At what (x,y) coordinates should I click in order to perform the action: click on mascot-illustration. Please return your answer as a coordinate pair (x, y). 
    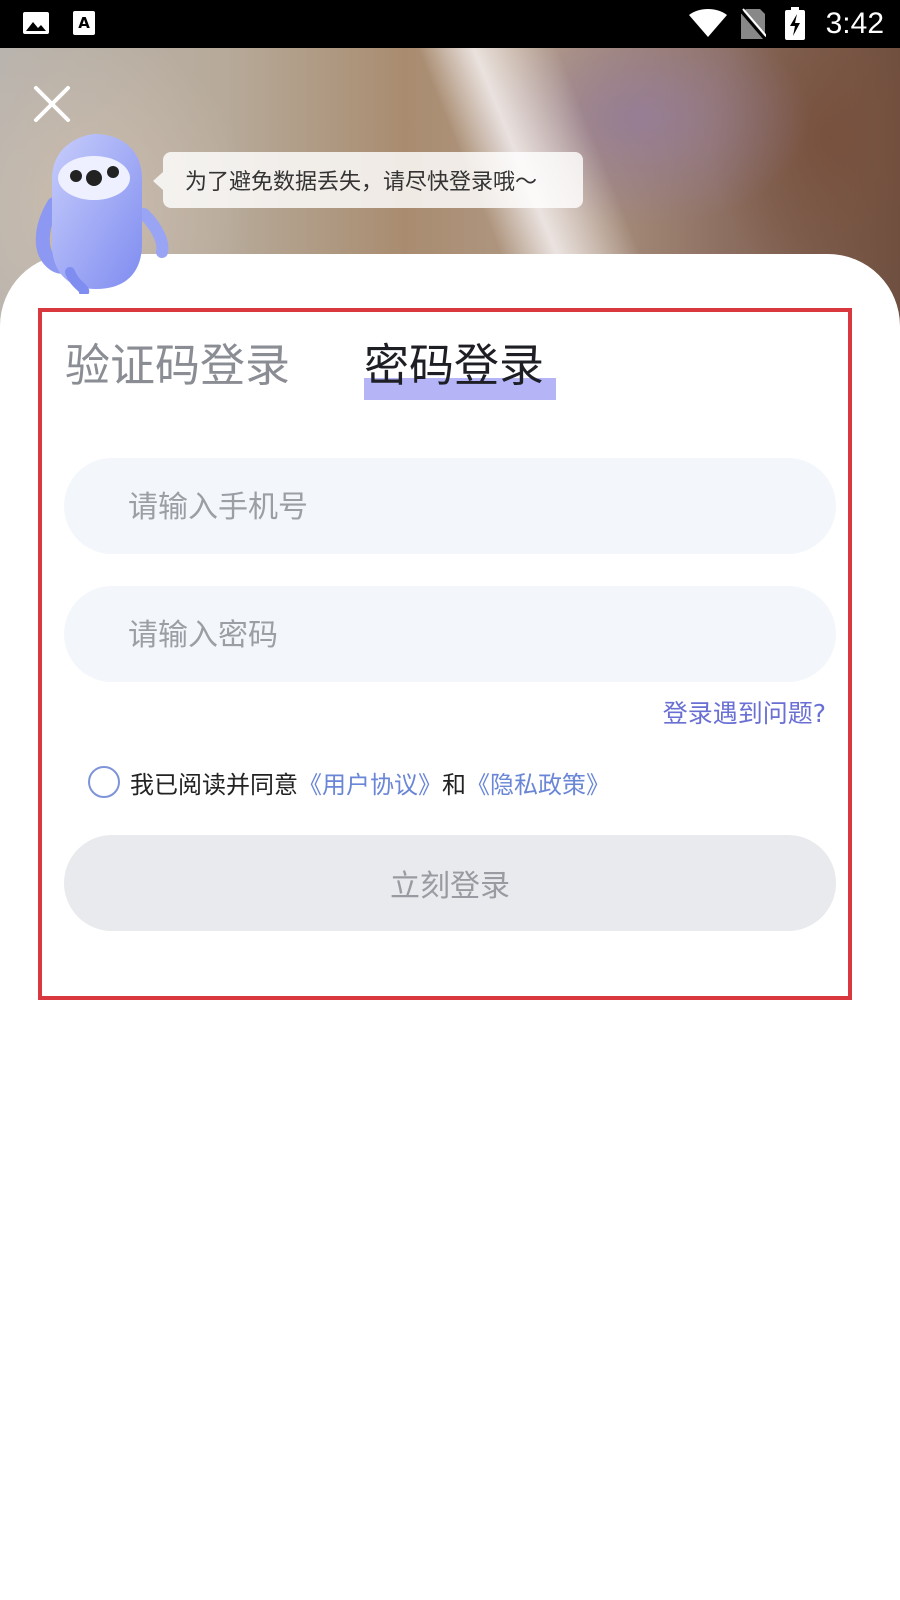
    Looking at the image, I should click on (104, 215).